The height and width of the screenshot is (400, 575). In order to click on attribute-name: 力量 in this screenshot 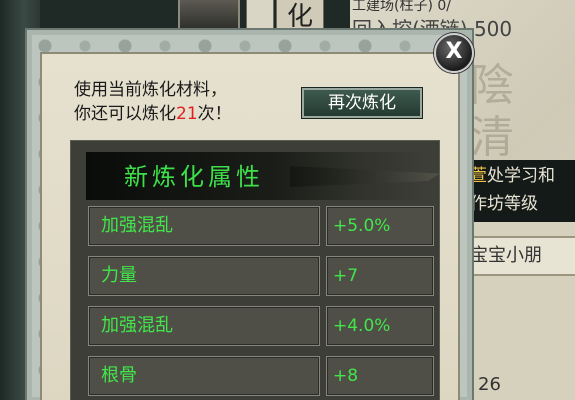, I will do `click(204, 276)`.